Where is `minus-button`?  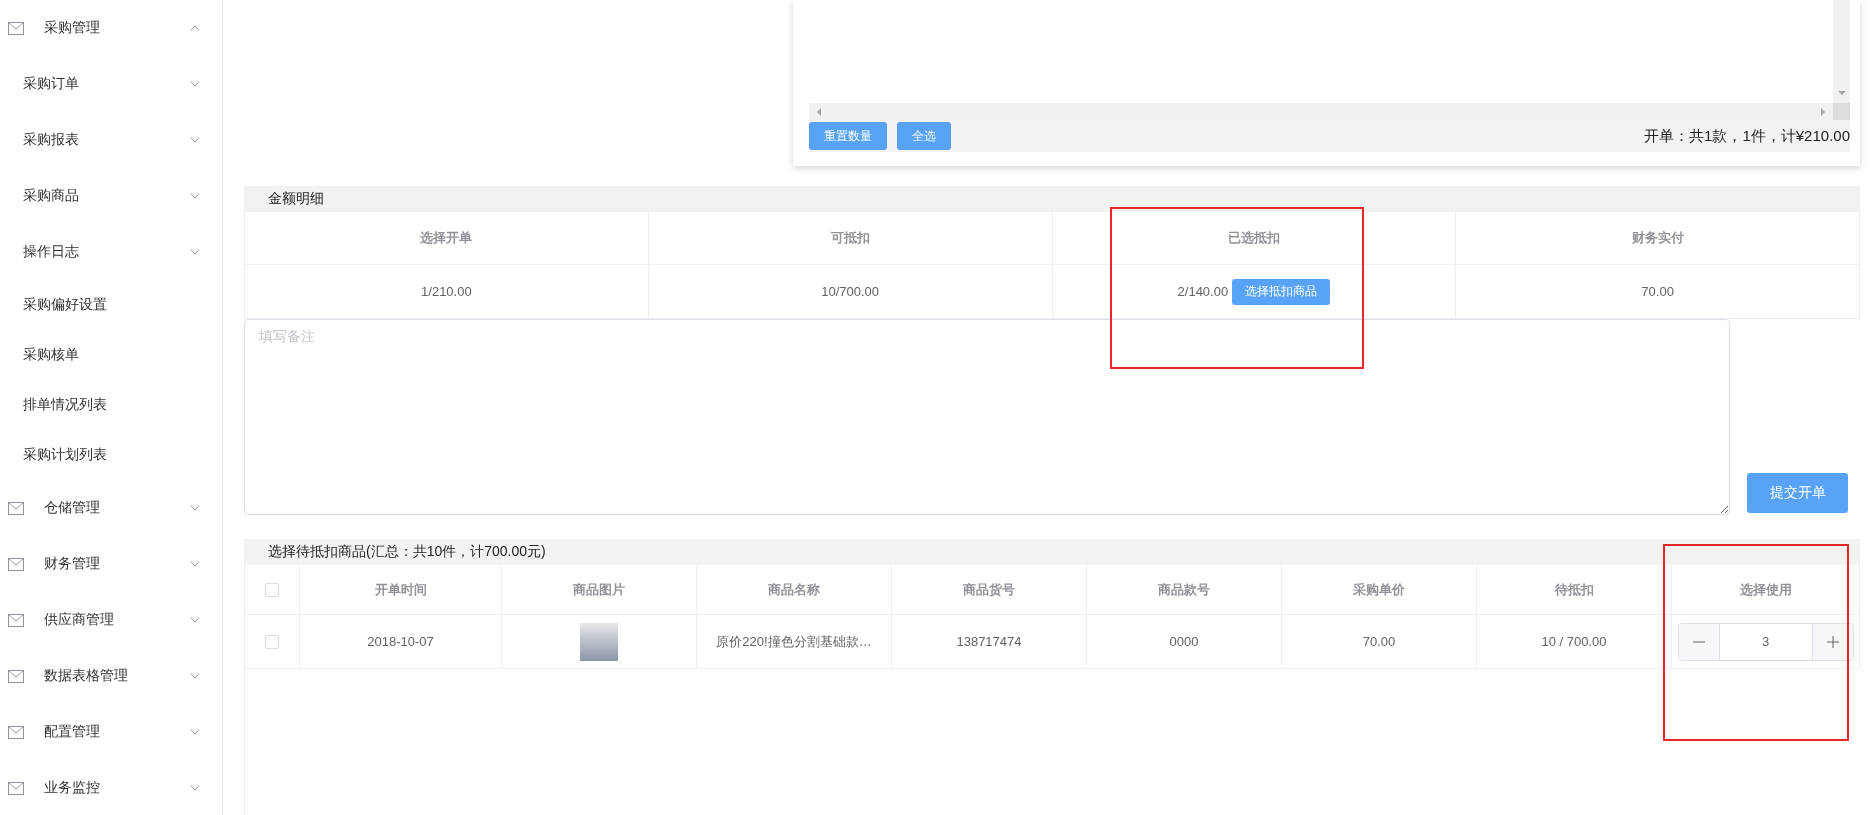 minus-button is located at coordinates (1699, 641).